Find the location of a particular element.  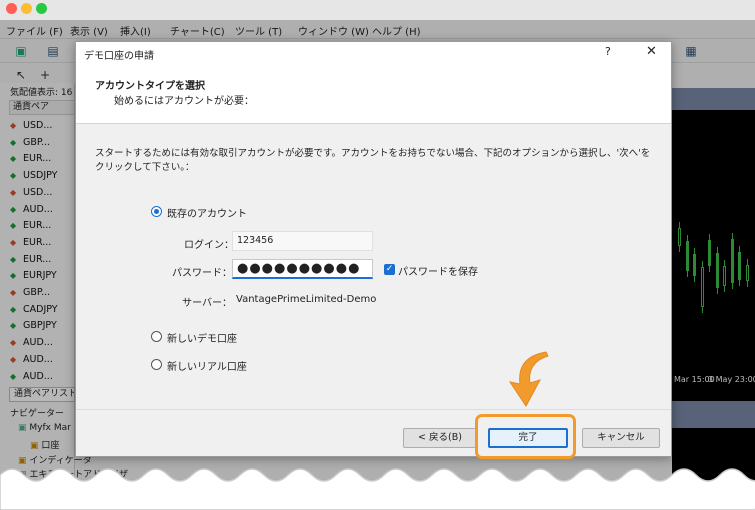

save-password-label: パスワードを保存 is located at coordinates (438, 270).